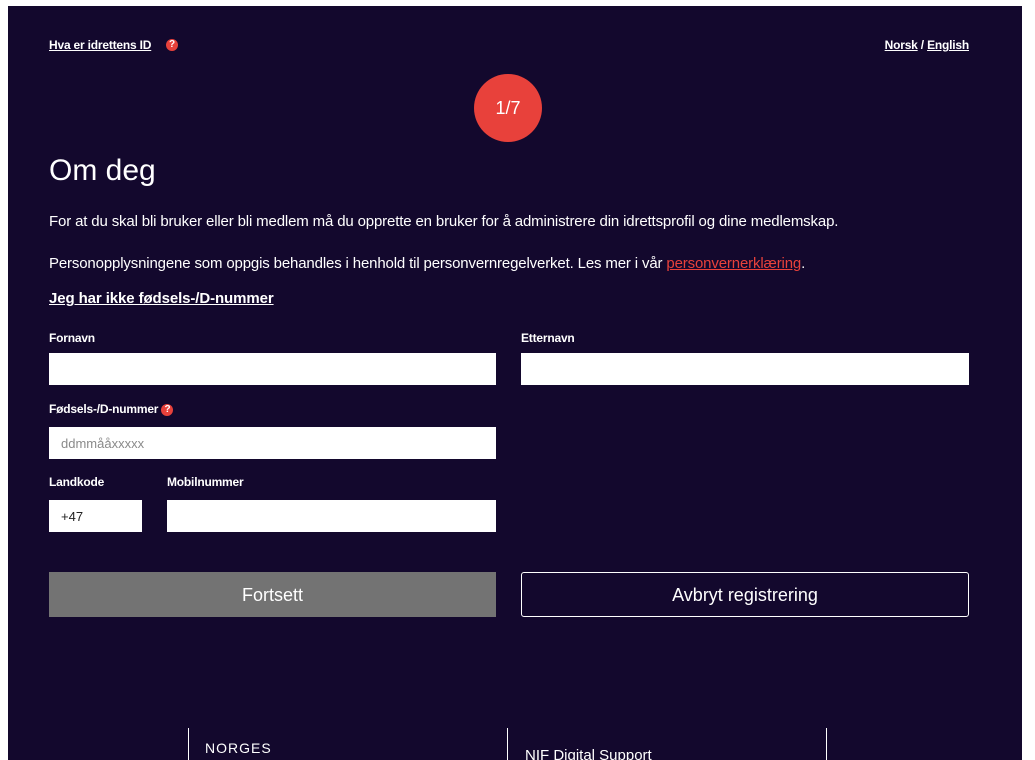 This screenshot has height=760, width=1035. Describe the element at coordinates (508, 108) in the screenshot. I see `step-indicator: 1/7` at that location.